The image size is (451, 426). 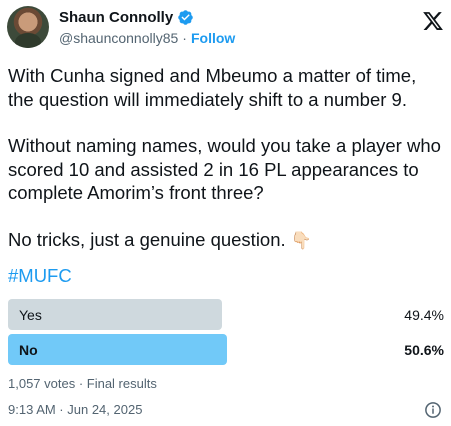 What do you see at coordinates (424, 314) in the screenshot?
I see `poll-option-percent: 49.4%` at bounding box center [424, 314].